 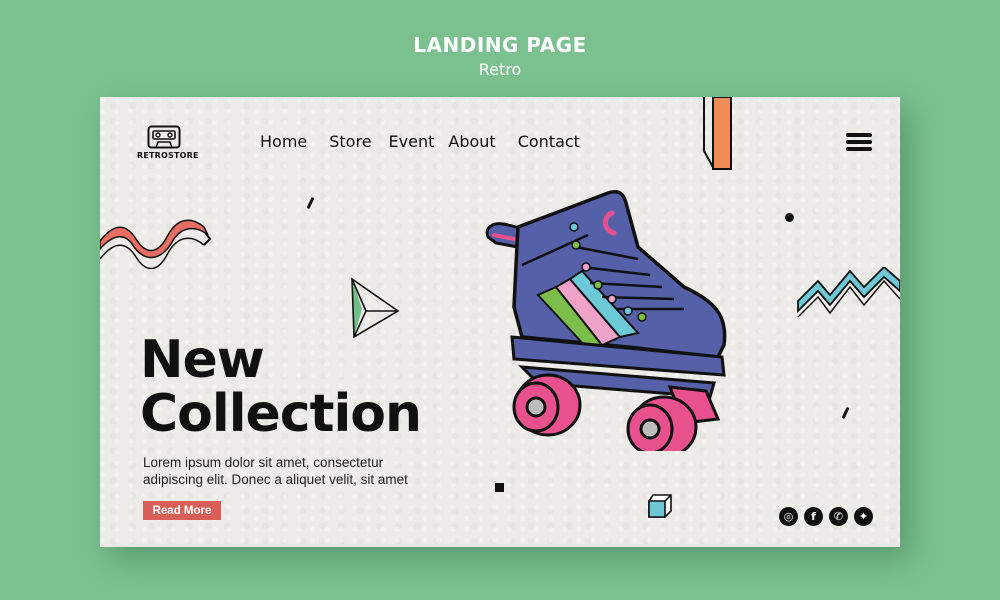 I want to click on page-header-subtitle: Retro, so click(x=500, y=69).